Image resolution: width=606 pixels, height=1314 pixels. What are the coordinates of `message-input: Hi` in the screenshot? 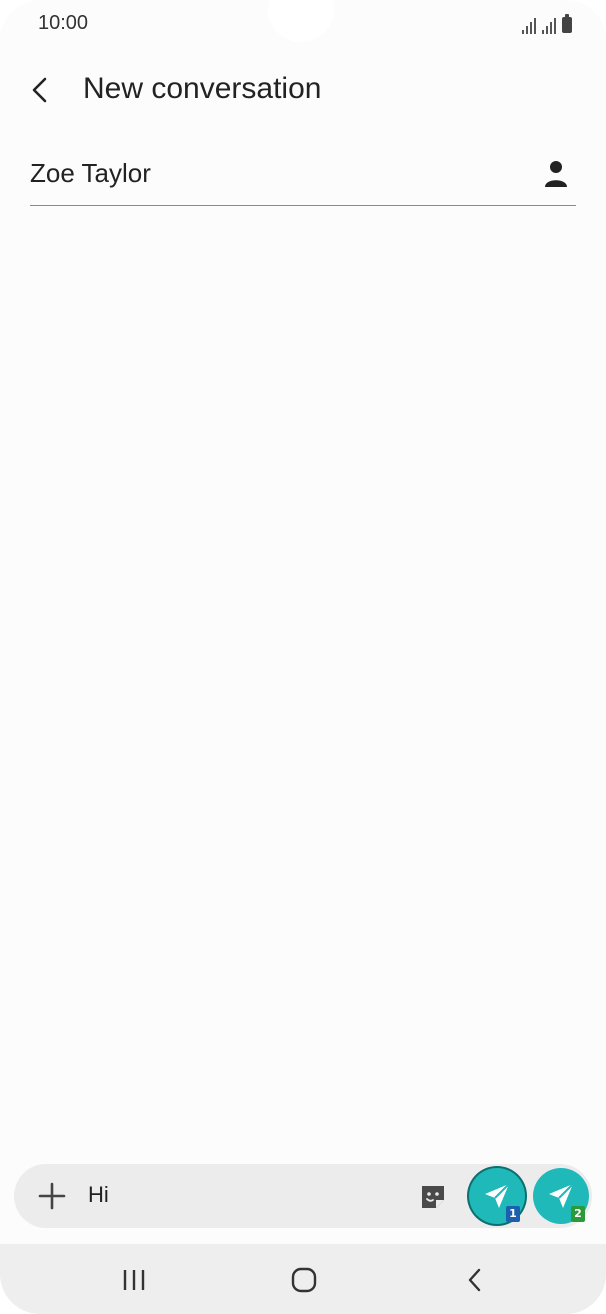 It's located at (98, 1195).